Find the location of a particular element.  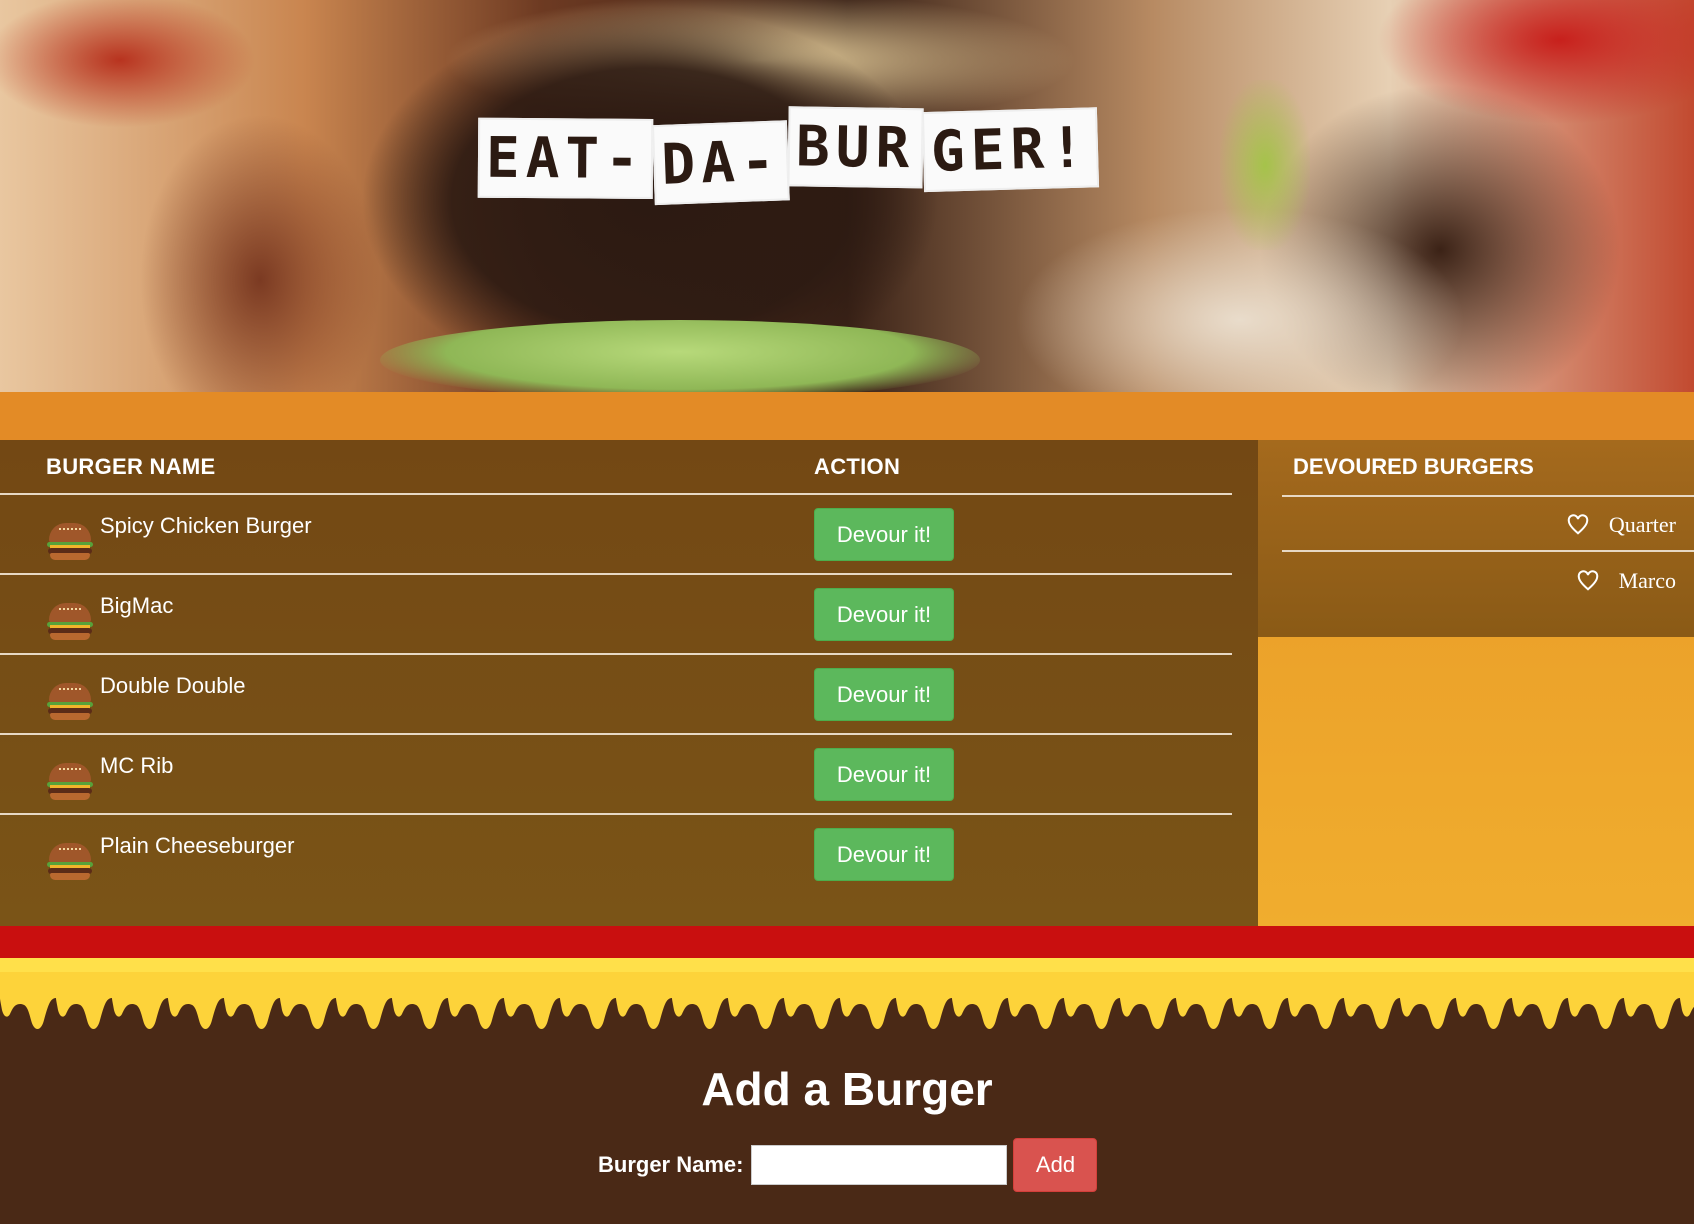

site-logo: EAT- DA- BUR GER! is located at coordinates (788, 156).